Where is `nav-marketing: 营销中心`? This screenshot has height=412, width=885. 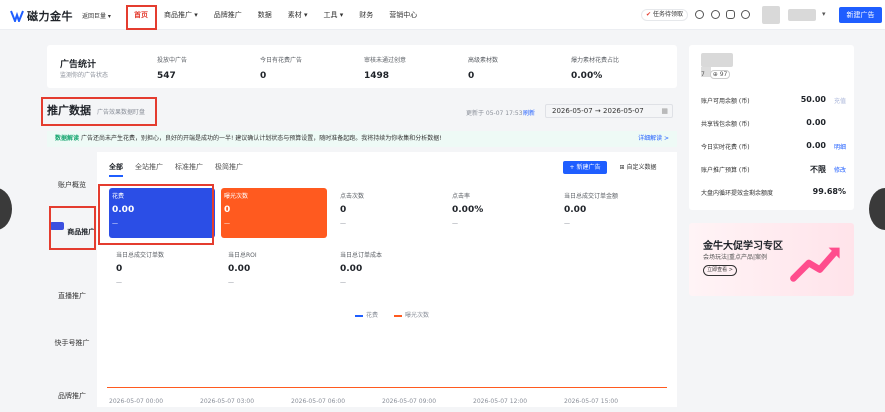 nav-marketing: 营销中心 is located at coordinates (403, 15).